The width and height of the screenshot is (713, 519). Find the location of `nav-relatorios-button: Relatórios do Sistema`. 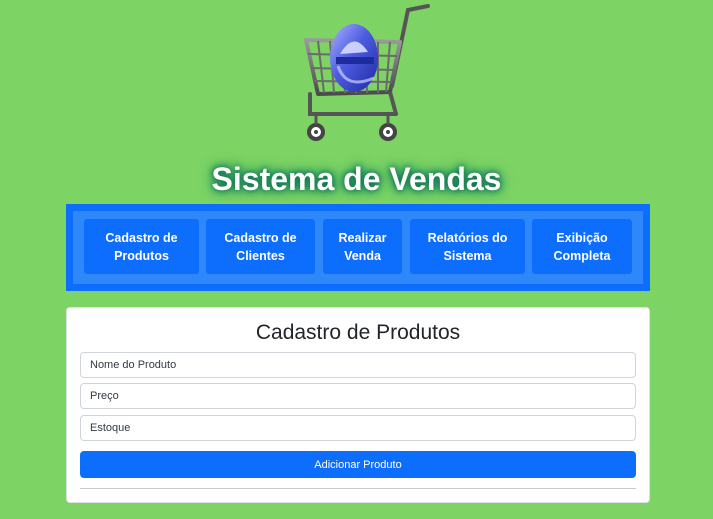

nav-relatorios-button: Relatórios do Sistema is located at coordinates (467, 246).